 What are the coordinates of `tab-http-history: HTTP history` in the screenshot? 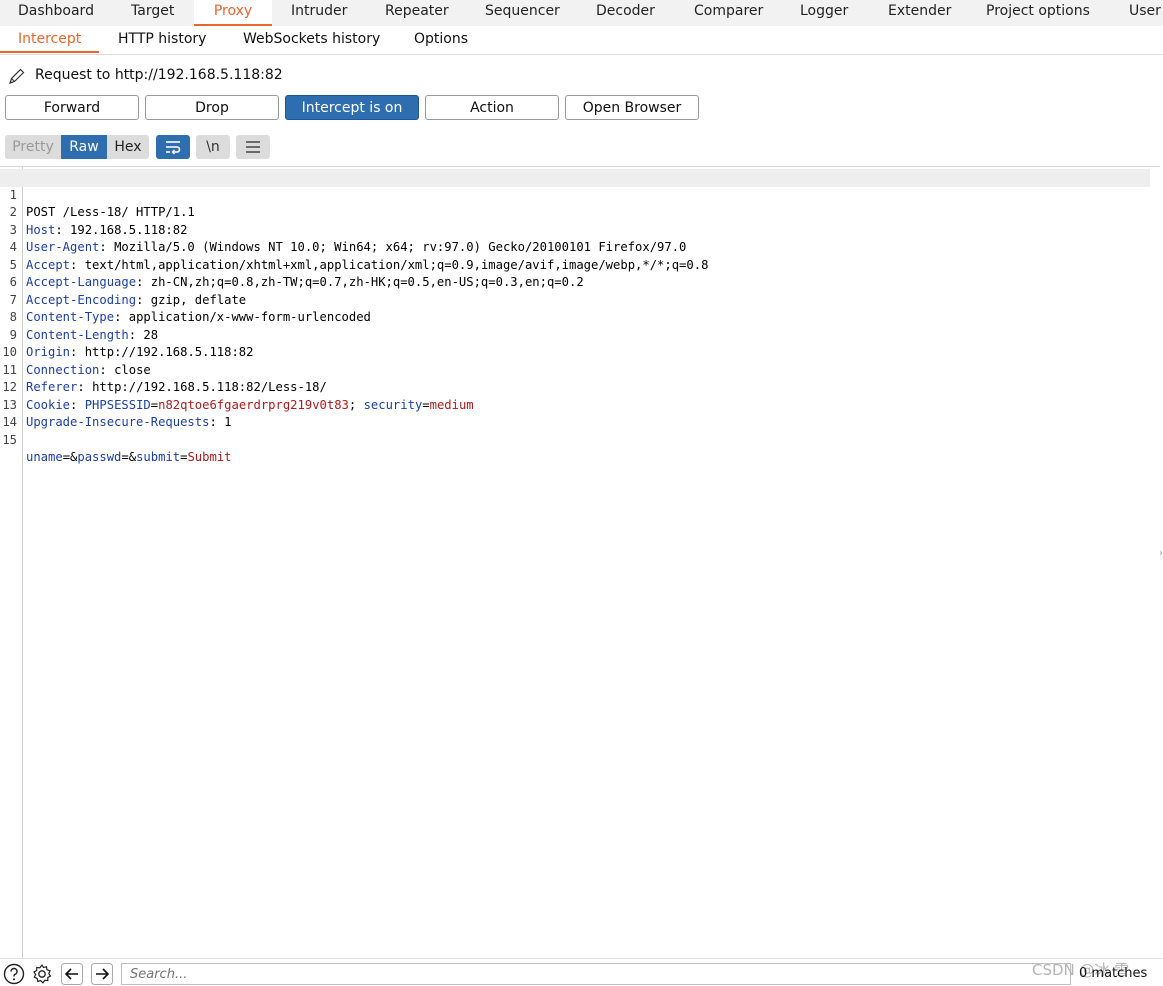 It's located at (162, 39).